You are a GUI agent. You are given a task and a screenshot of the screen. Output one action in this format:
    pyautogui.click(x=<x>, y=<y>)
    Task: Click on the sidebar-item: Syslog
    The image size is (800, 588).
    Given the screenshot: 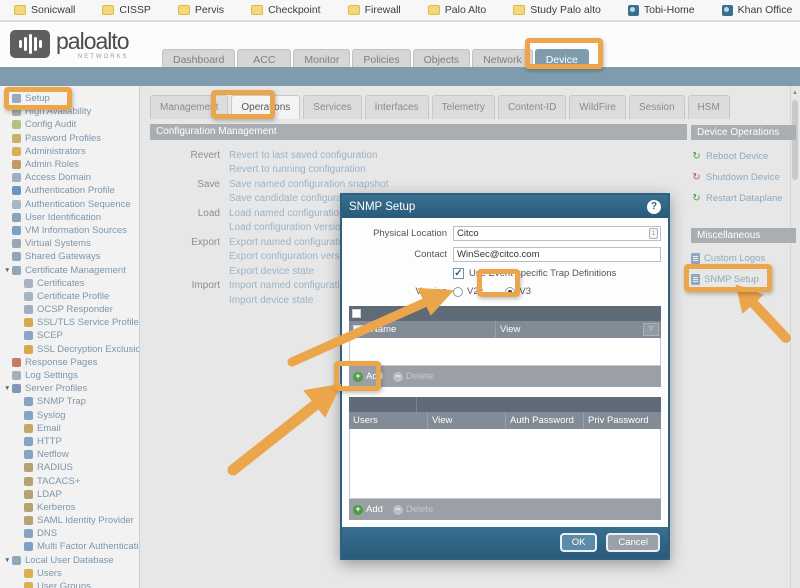 What is the action you would take?
    pyautogui.click(x=69, y=415)
    